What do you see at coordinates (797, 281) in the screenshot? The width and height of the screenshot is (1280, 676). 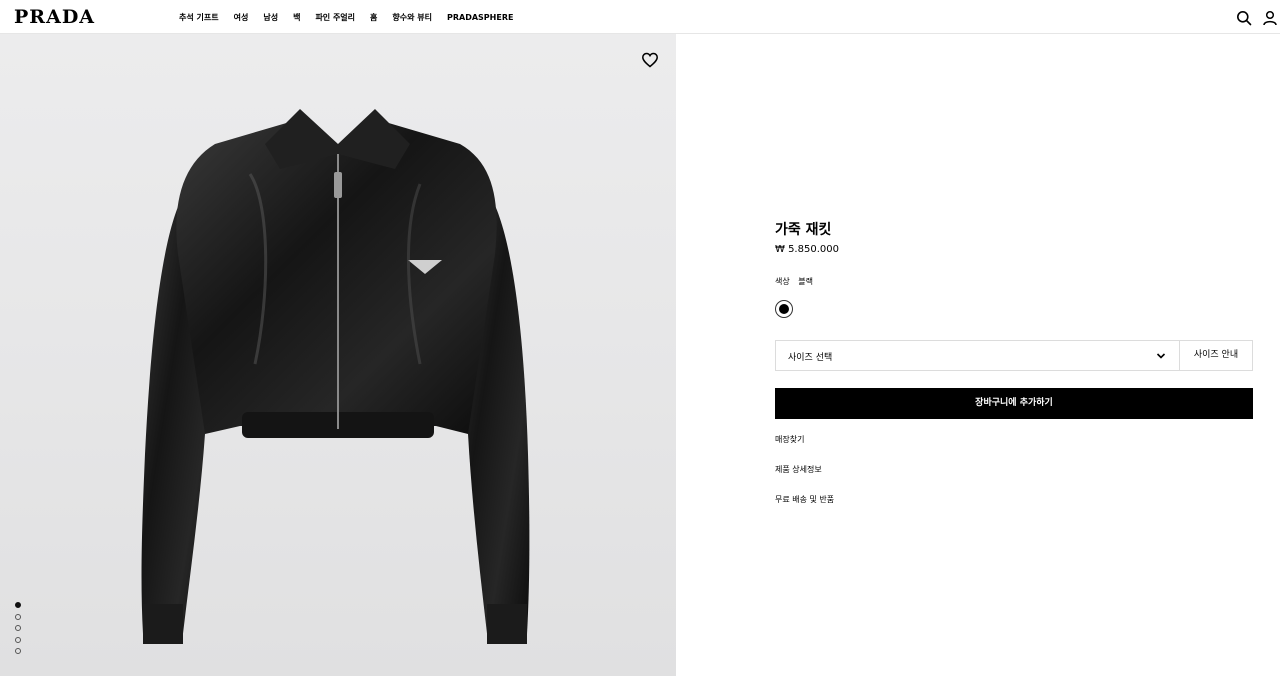 I see `color-row: 색상 블랙` at bounding box center [797, 281].